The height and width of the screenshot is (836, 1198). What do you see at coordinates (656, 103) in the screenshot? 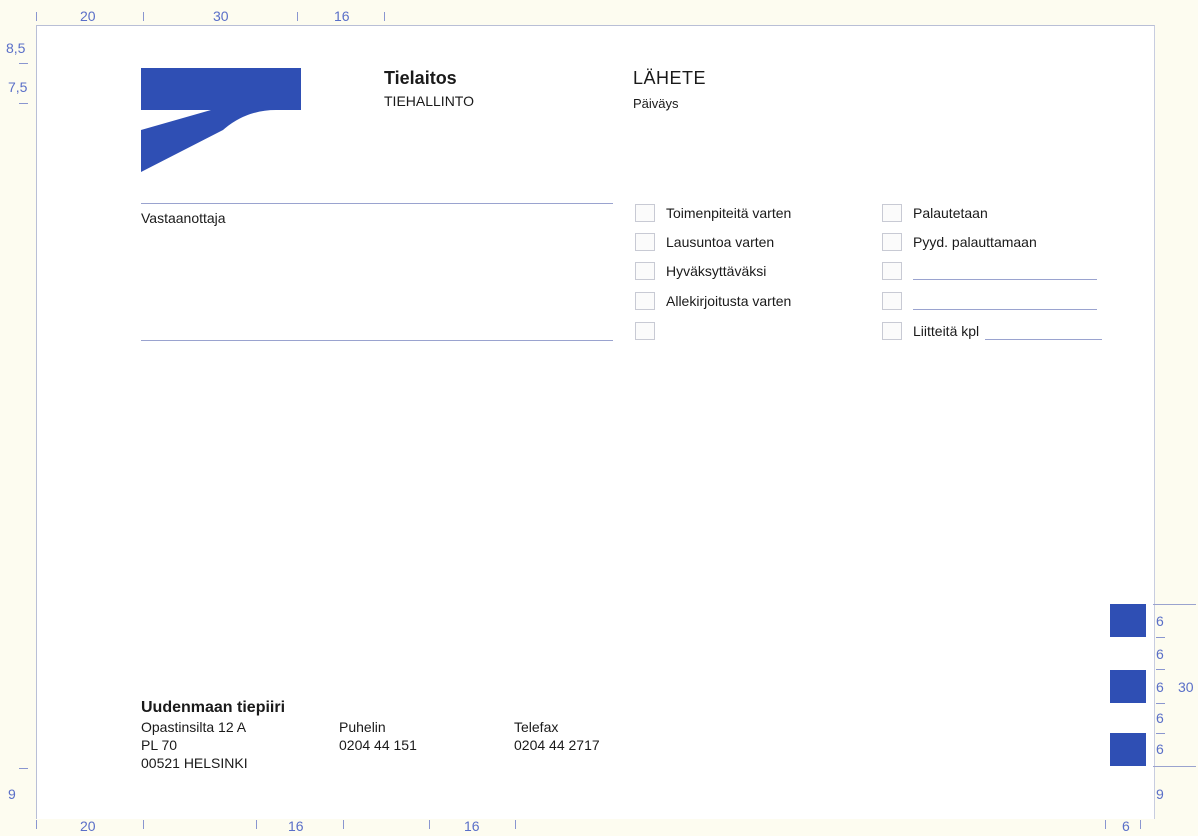
I see `date-label: Päiväys` at bounding box center [656, 103].